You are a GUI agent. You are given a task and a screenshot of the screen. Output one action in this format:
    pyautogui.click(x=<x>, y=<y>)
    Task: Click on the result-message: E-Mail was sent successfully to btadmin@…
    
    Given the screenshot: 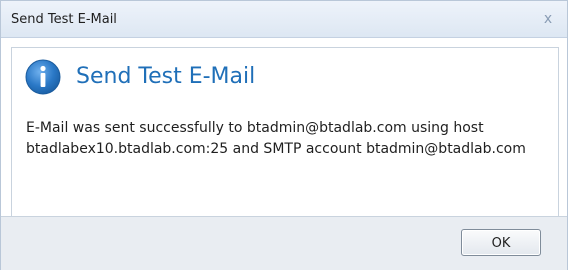 What is the action you would take?
    pyautogui.click(x=276, y=138)
    